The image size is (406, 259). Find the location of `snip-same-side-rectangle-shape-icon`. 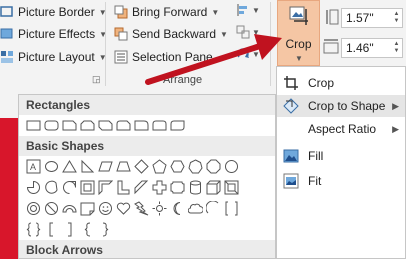

snip-same-side-rectangle-shape-icon is located at coordinates (87, 125).